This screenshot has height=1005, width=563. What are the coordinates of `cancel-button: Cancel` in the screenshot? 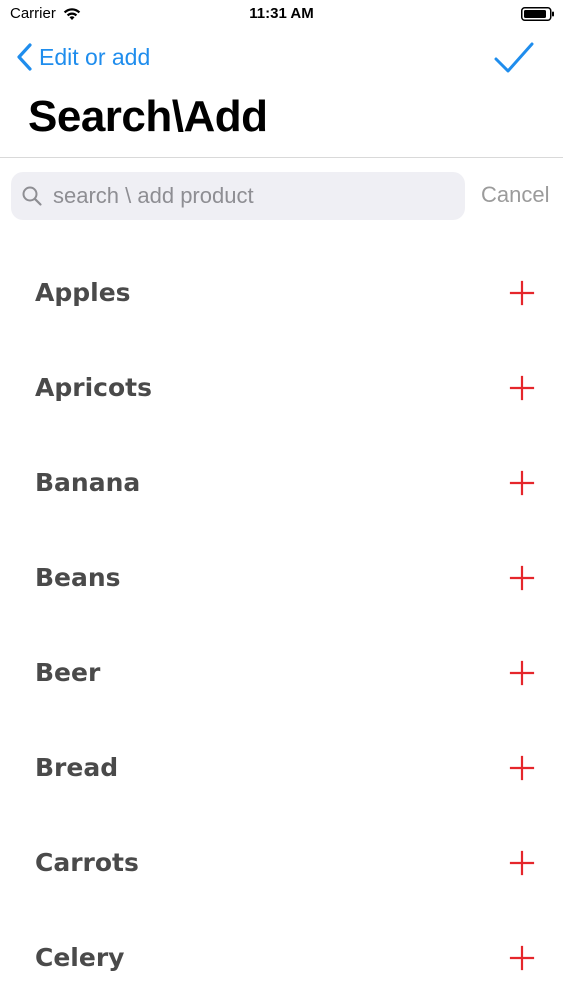 It's located at (515, 195).